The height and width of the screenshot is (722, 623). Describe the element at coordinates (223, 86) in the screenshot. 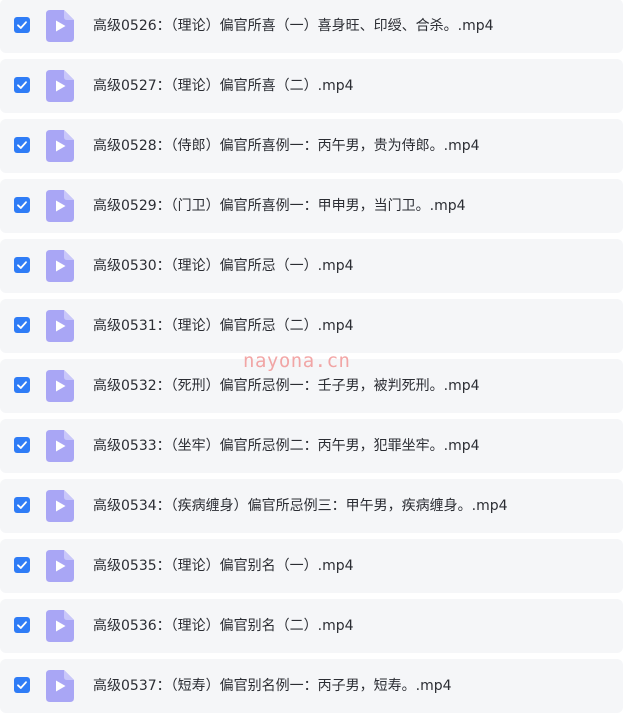

I see `file-name: 高级0527：（理论）偏官所喜（二）.mp4` at that location.